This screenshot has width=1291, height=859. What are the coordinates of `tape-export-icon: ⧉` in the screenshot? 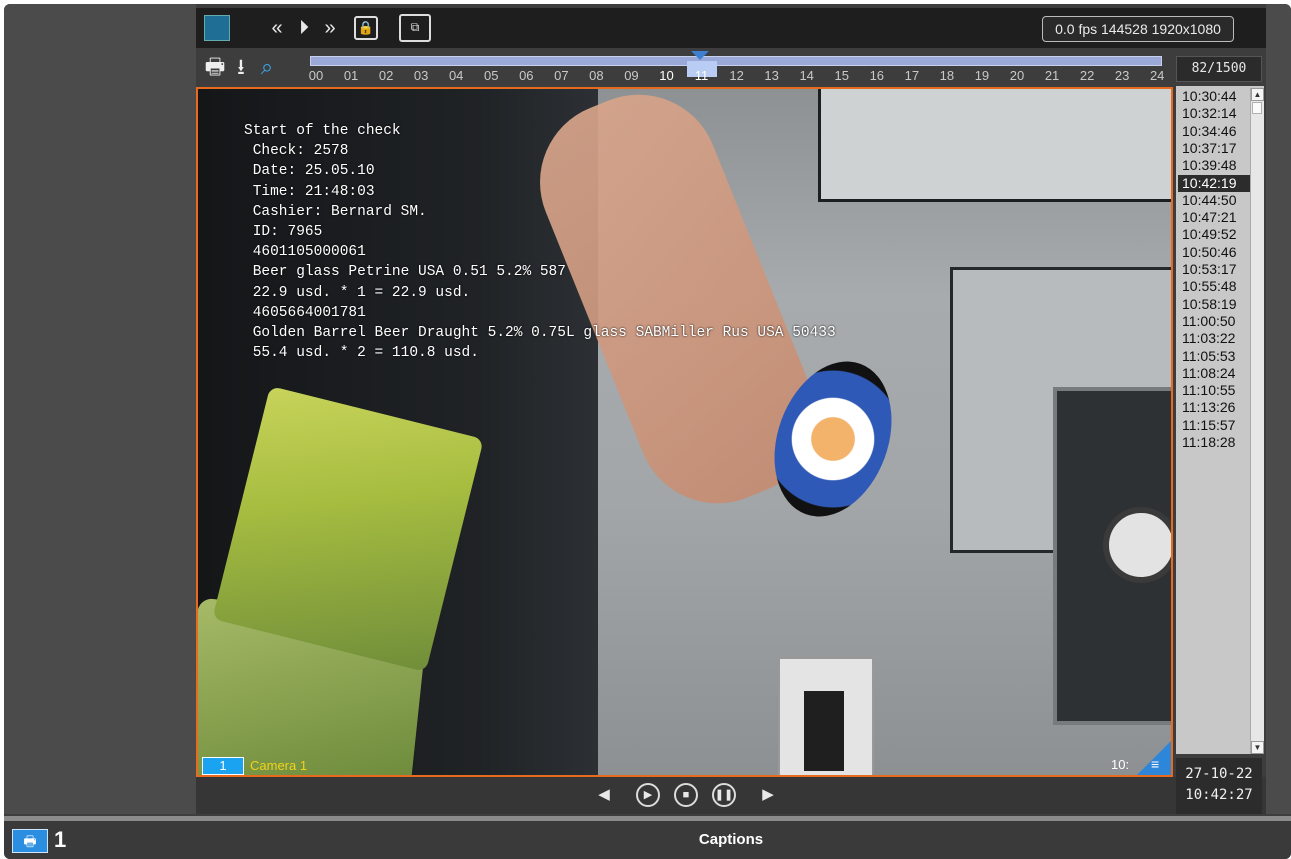 It's located at (415, 28).